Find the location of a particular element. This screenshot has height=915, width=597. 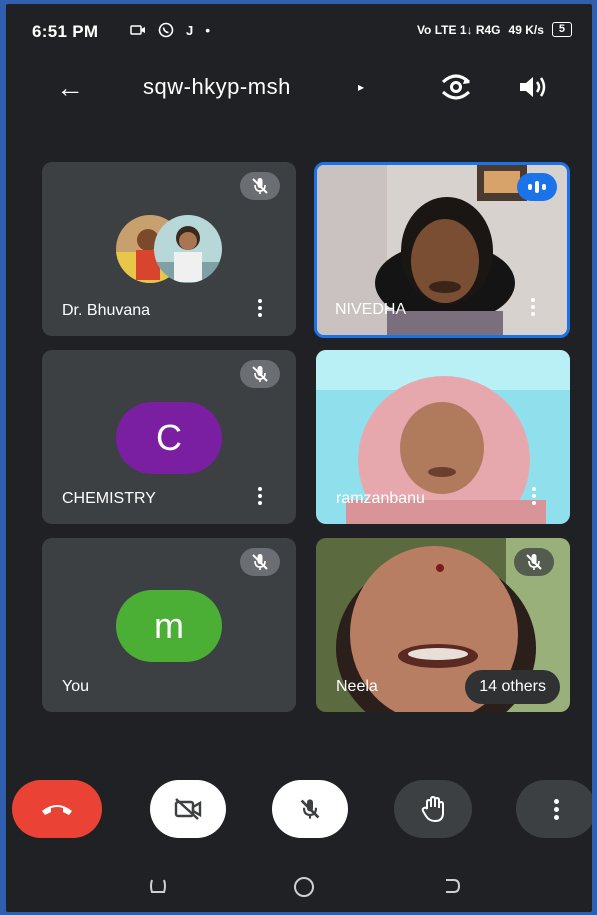

avatar is located at coordinates (169, 249).